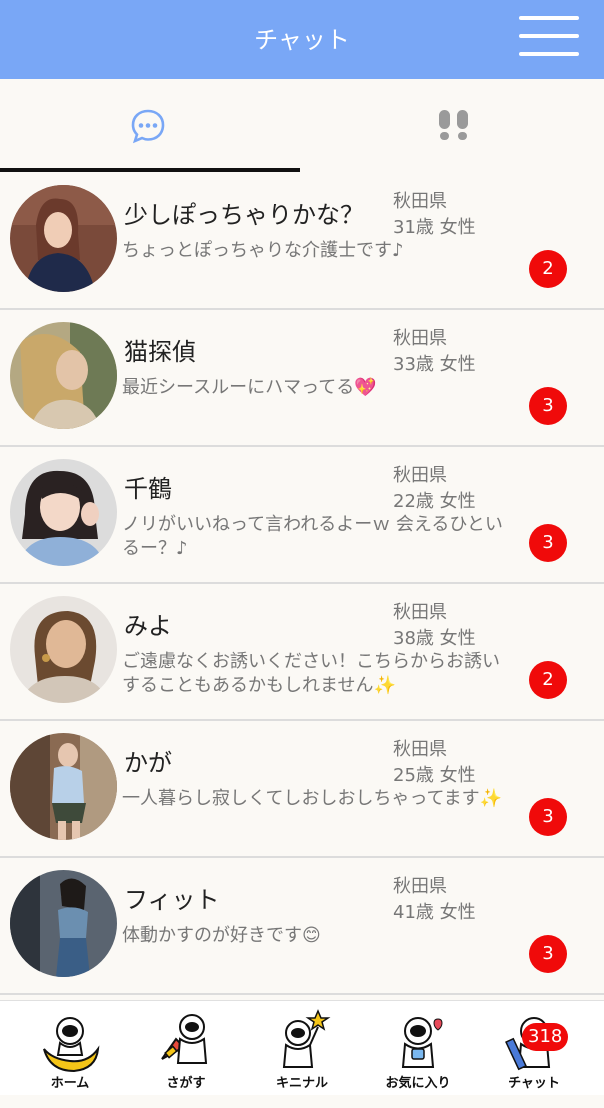 Image resolution: width=604 pixels, height=1108 pixels. Describe the element at coordinates (263, 250) in the screenshot. I see `last-message: ちょっとぽっちゃりな介護士です♪` at that location.